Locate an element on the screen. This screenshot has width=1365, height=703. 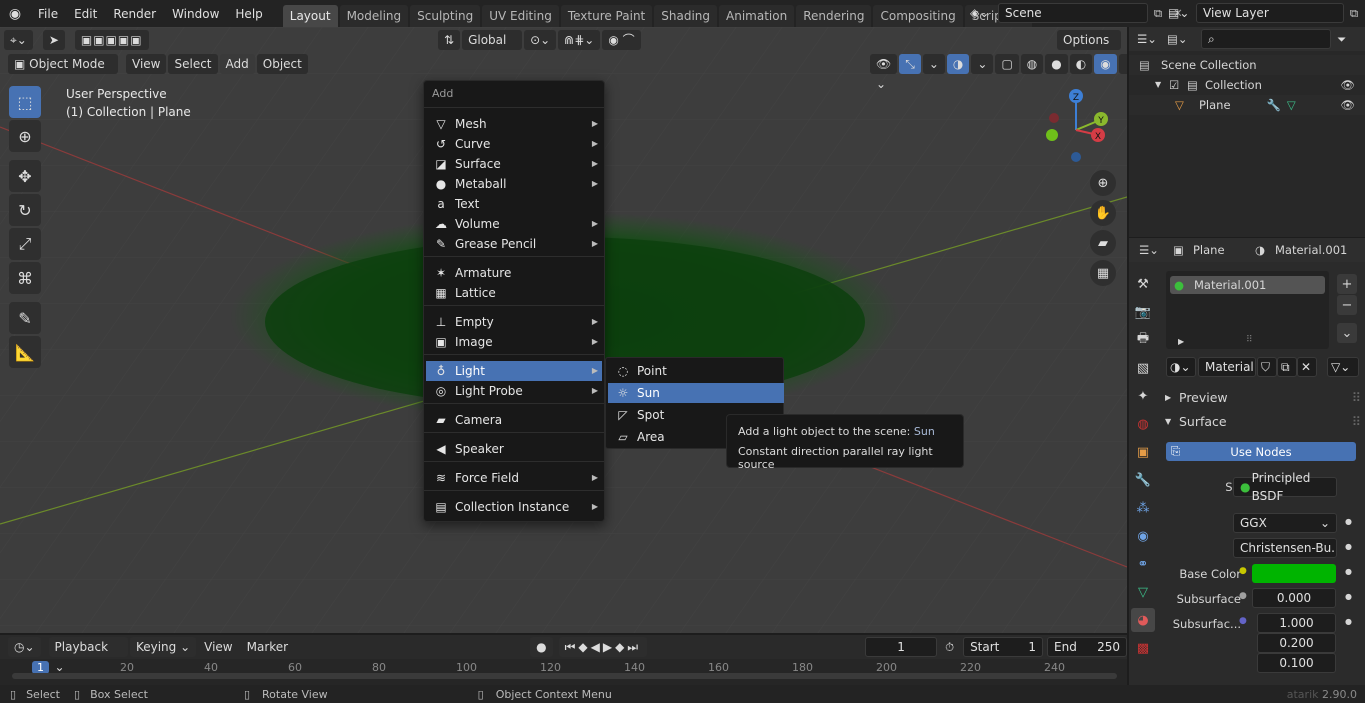
light-item-sun: ☼ Sun is located at coordinates (696, 393).